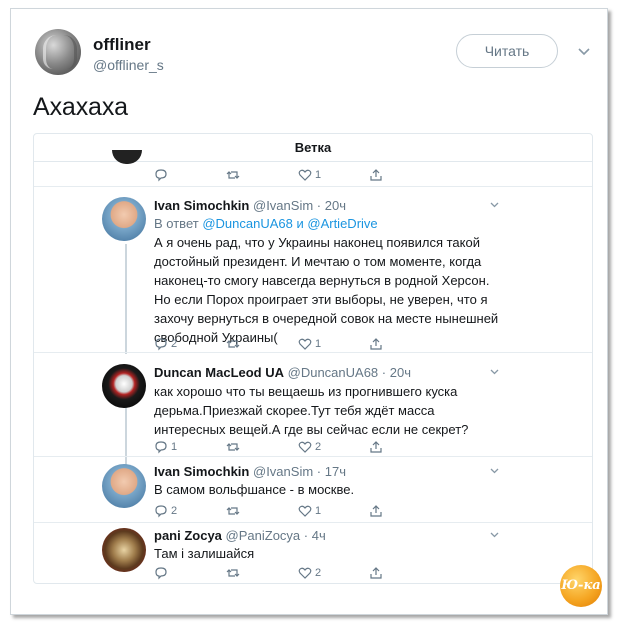 This screenshot has height=626, width=621. What do you see at coordinates (581, 586) in the screenshot?
I see `watermark-logo: Ю-ка` at bounding box center [581, 586].